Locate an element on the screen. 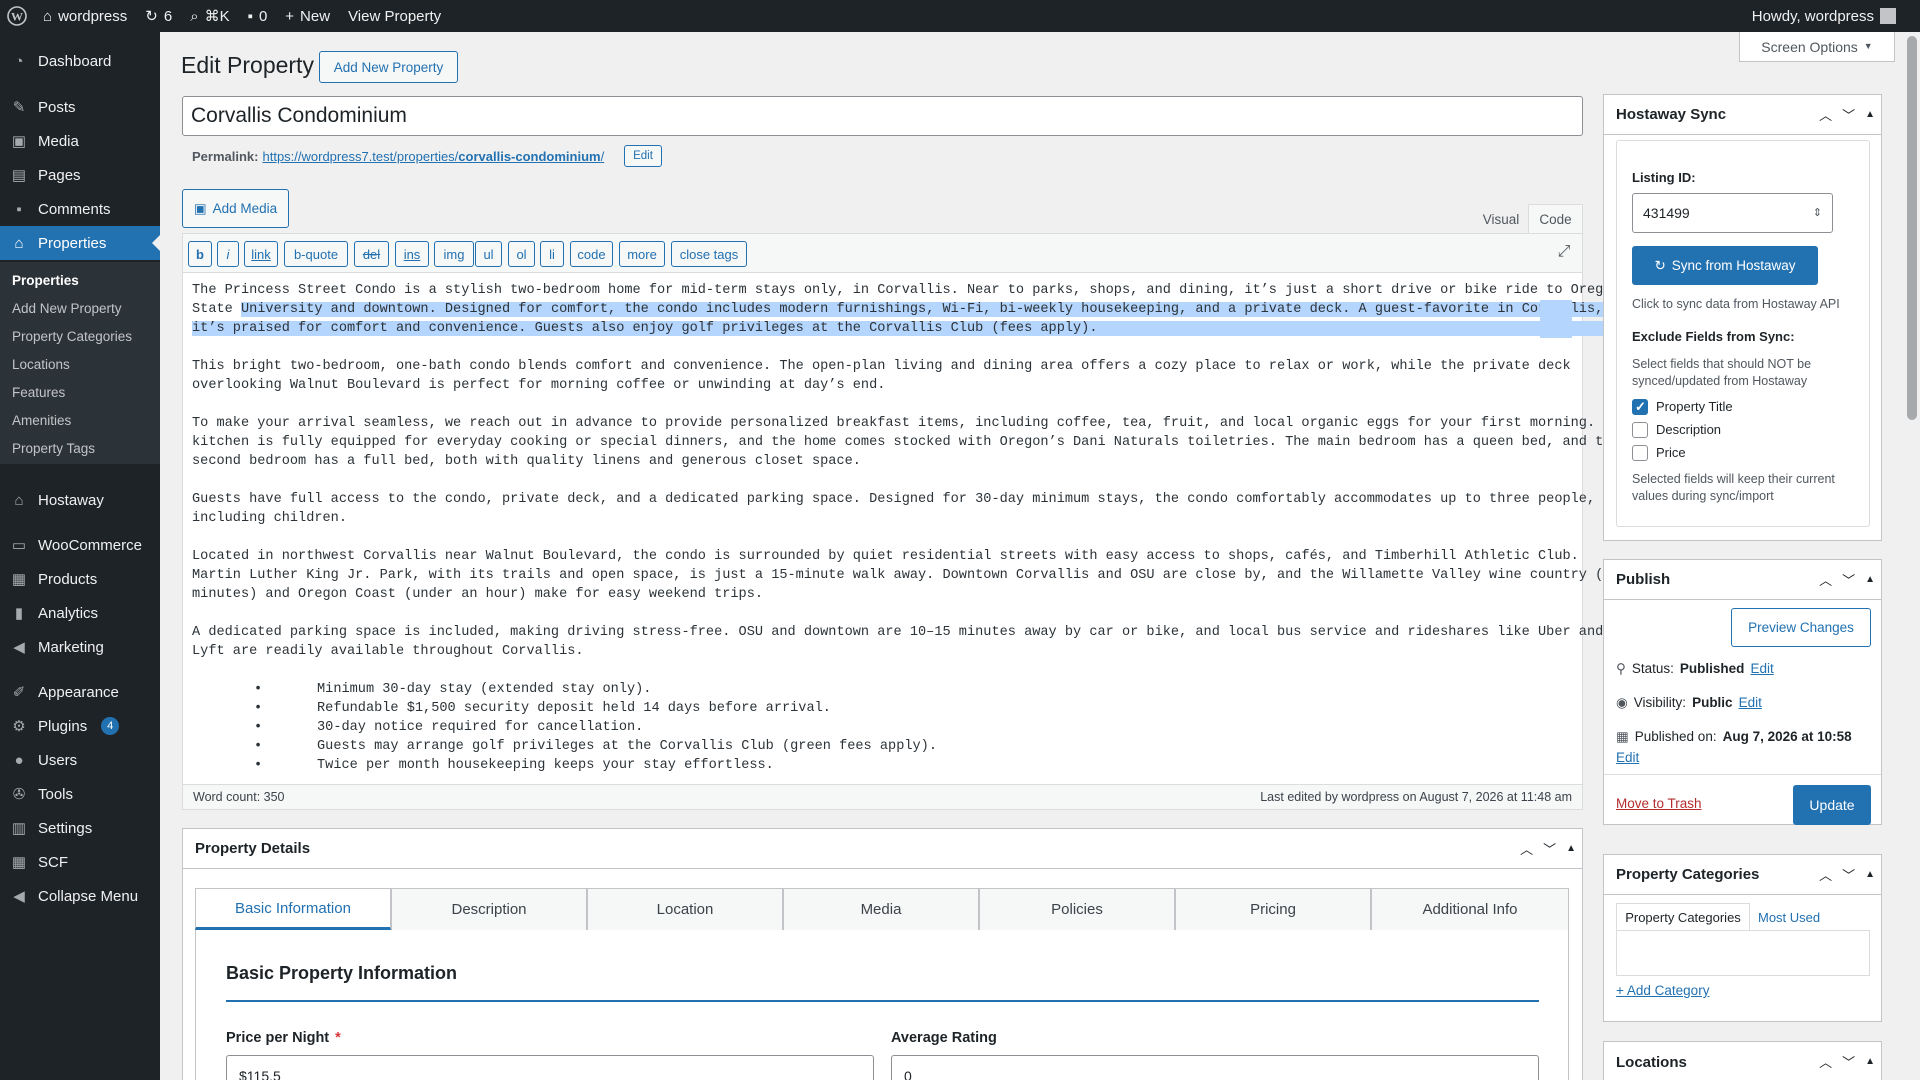 The image size is (1920, 1080). account-menu: Howdy, wordpress is located at coordinates (1831, 16).